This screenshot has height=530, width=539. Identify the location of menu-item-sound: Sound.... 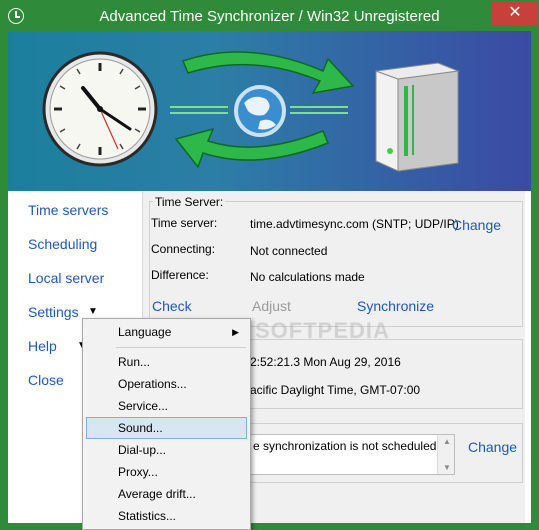
(166, 428).